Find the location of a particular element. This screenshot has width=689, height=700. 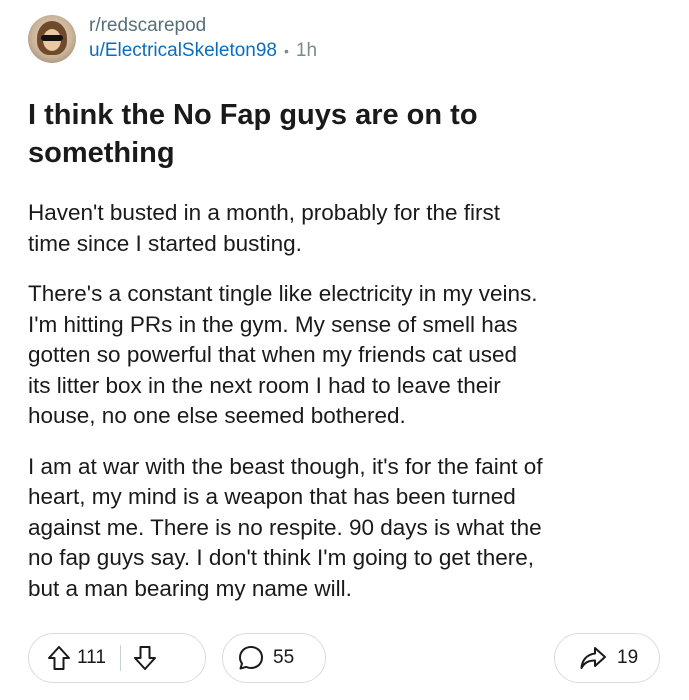

share-button: 19 is located at coordinates (607, 658).